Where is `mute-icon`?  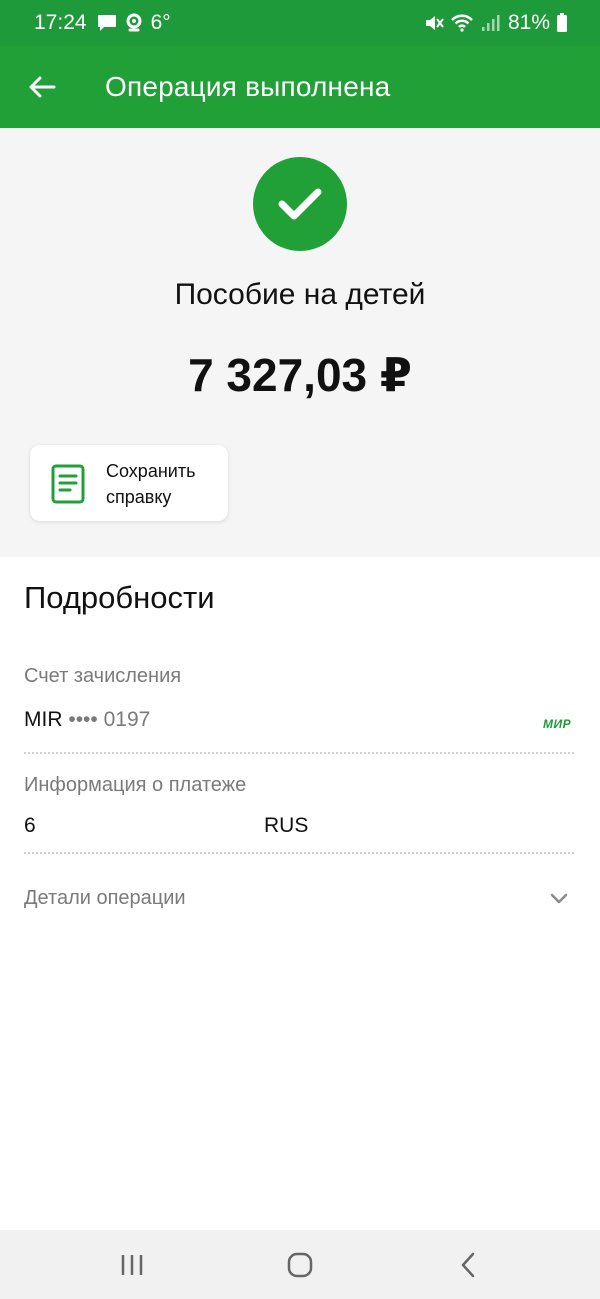 mute-icon is located at coordinates (434, 23).